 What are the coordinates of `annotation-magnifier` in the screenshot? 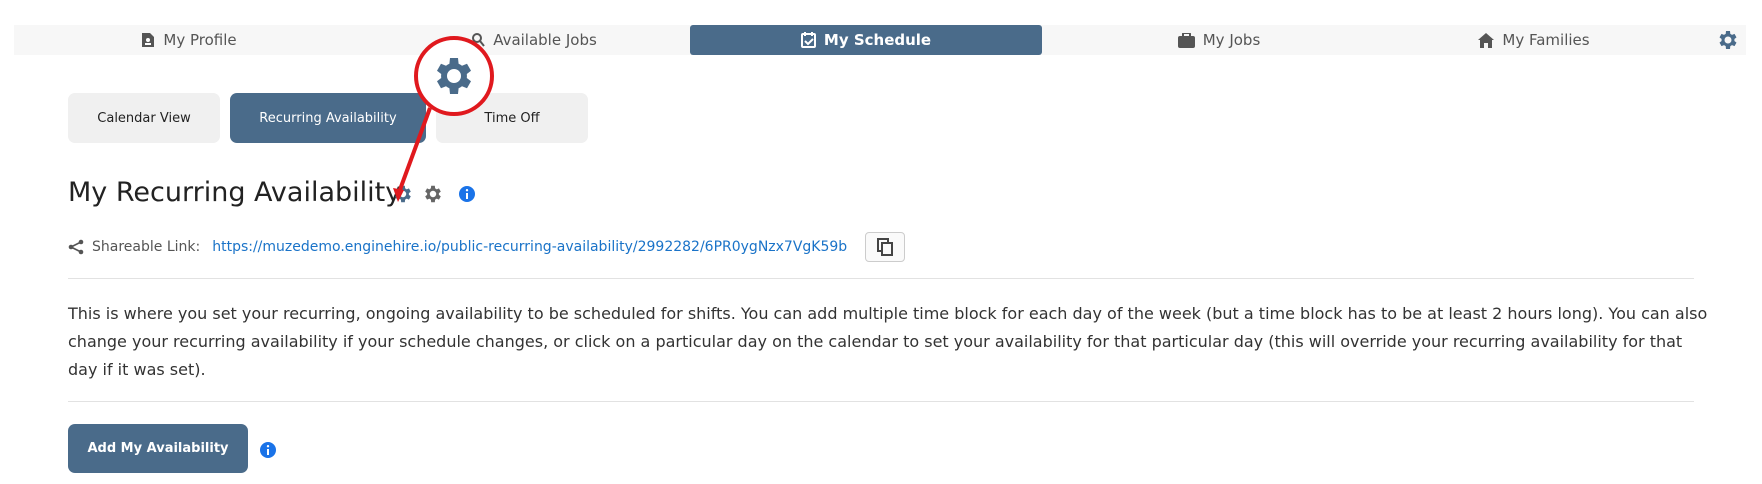 It's located at (454, 76).